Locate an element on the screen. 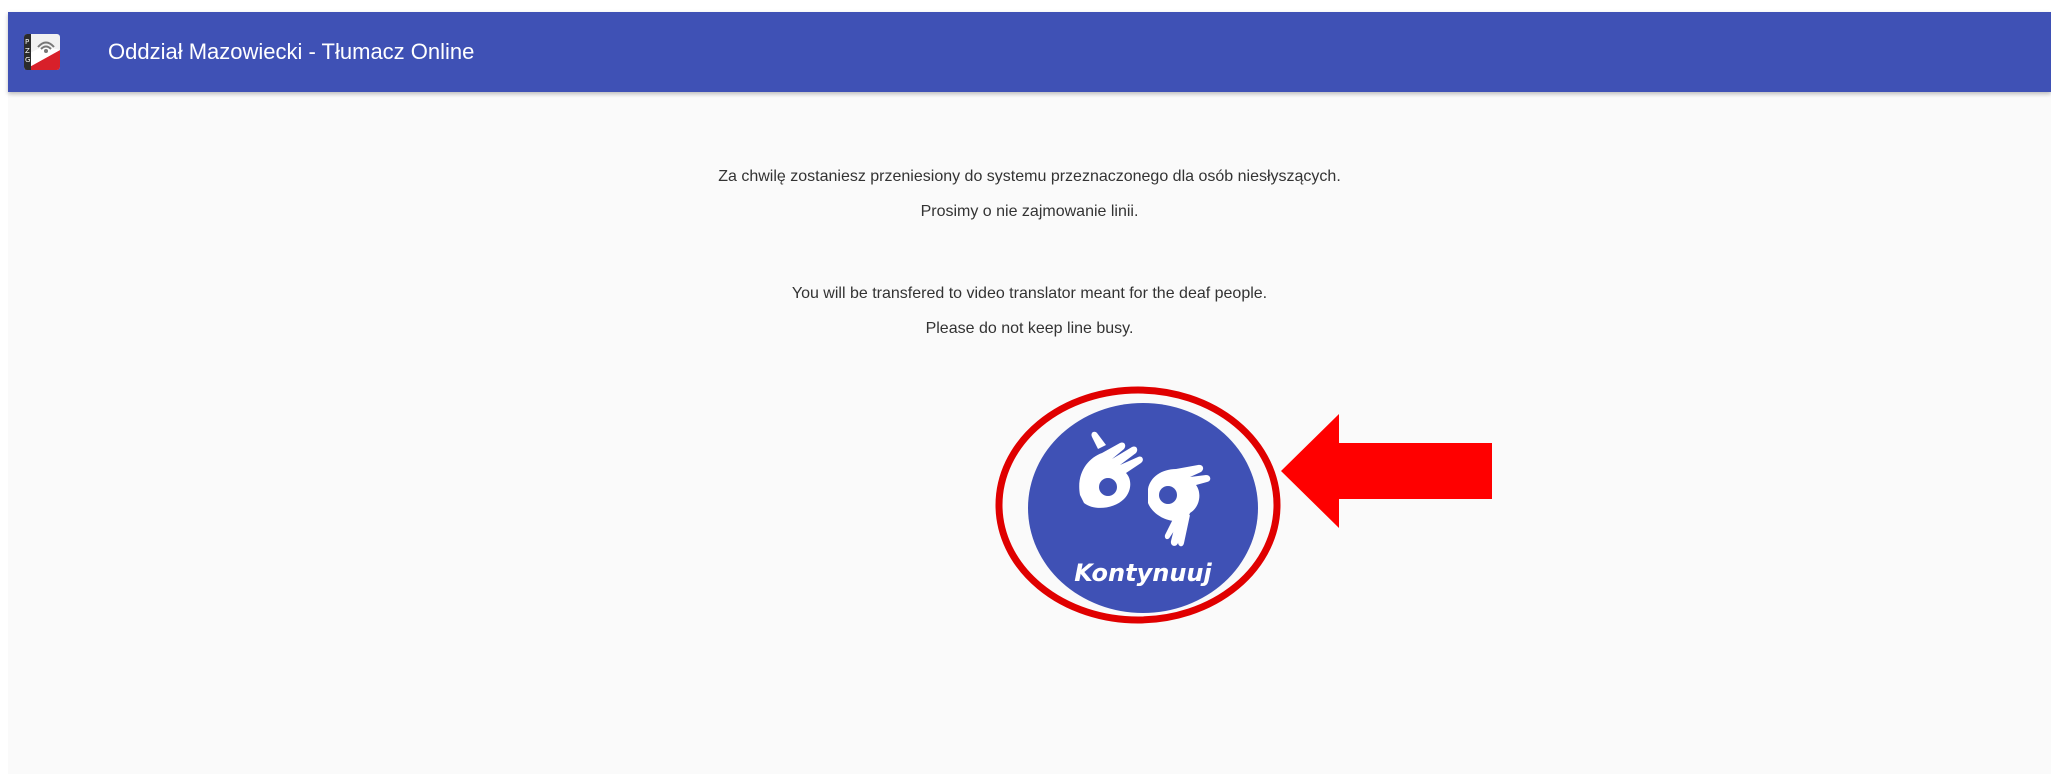 Image resolution: width=2051 pixels, height=774 pixels. svg-text: G is located at coordinates (27, 60).